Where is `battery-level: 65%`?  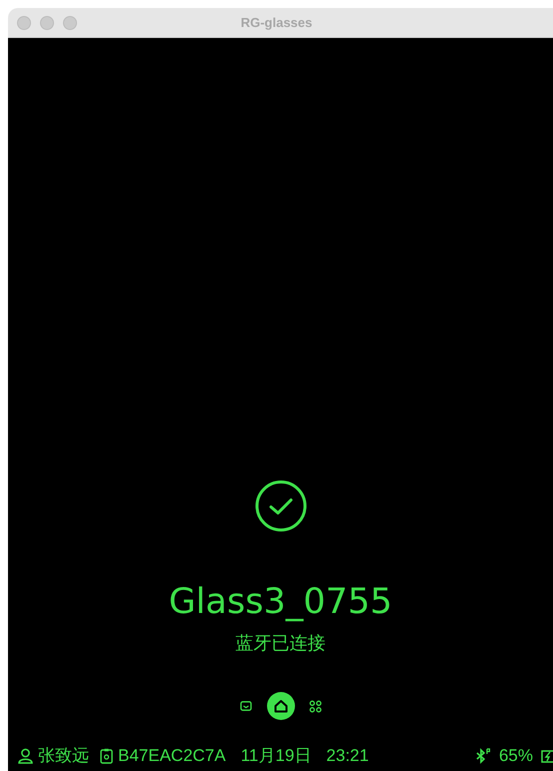
battery-level: 65% is located at coordinates (515, 756).